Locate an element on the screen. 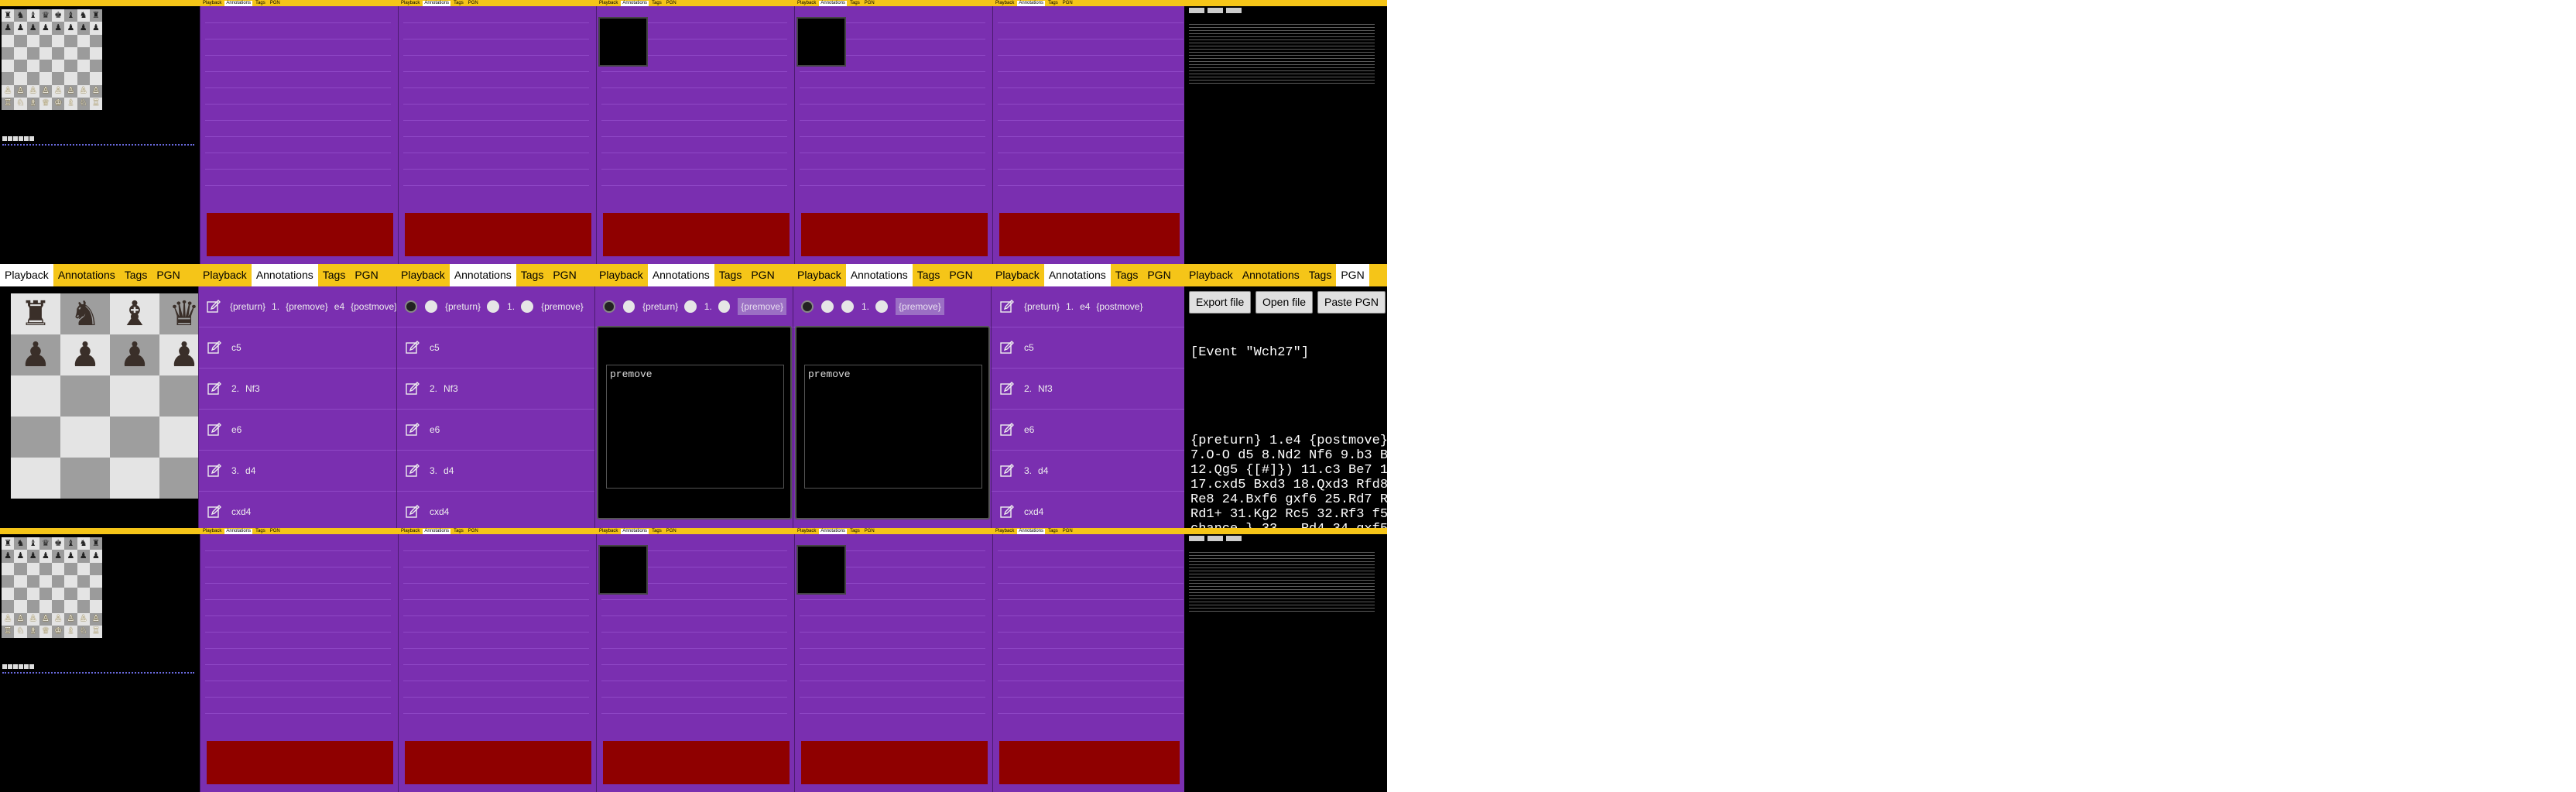 This screenshot has height=792, width=2576. chess-piece-icon: ♝ is located at coordinates (70, 543).